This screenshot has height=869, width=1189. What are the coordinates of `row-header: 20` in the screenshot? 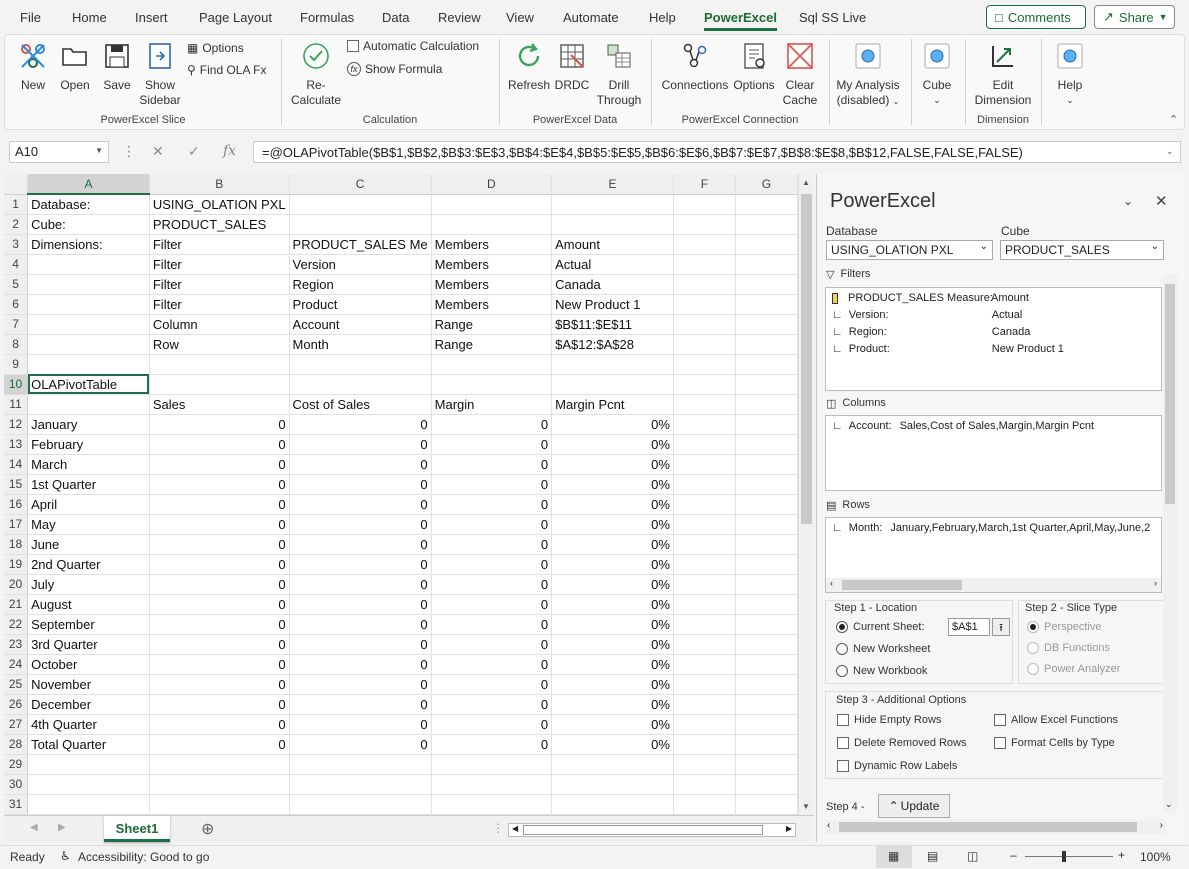 It's located at (16, 584).